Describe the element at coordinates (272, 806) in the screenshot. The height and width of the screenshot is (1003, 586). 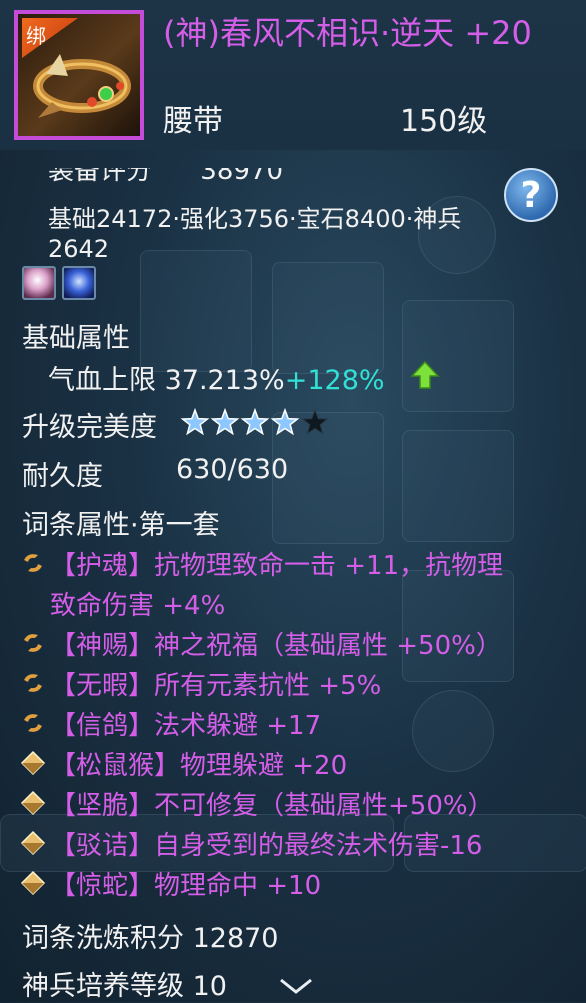
I see `affix-line: 【坚脆】不可修复（基础属性+50%）` at that location.